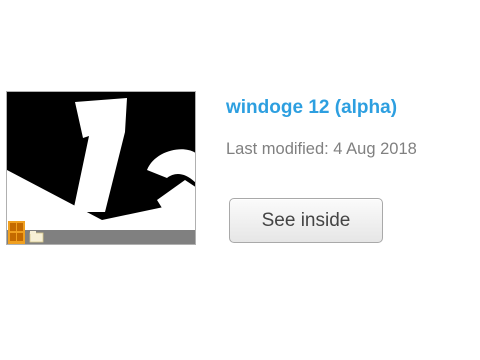 This screenshot has height=360, width=480. What do you see at coordinates (311, 108) in the screenshot?
I see `project-title-link: windoge 12 (alpha)` at bounding box center [311, 108].